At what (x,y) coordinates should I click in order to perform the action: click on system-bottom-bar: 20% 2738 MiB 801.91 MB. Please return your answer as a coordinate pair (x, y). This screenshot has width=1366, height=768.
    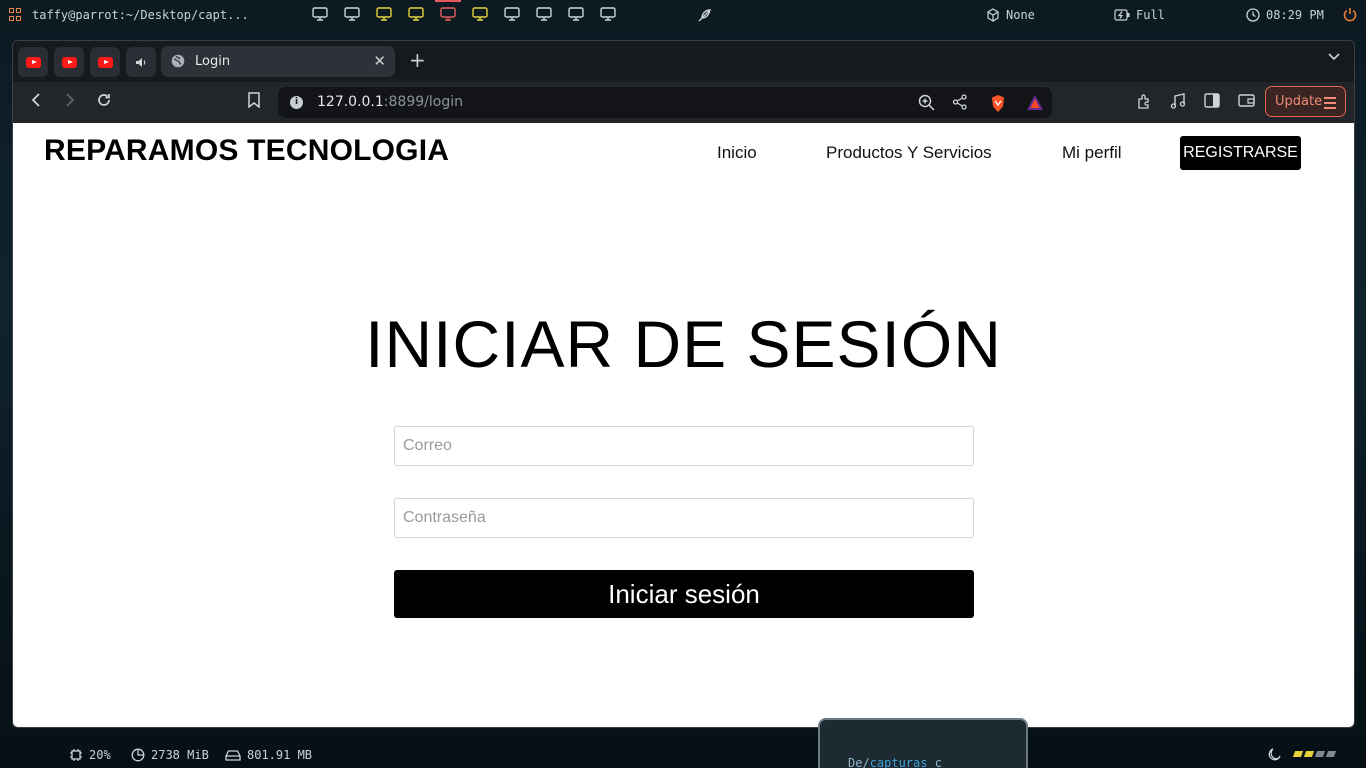
    Looking at the image, I should click on (683, 753).